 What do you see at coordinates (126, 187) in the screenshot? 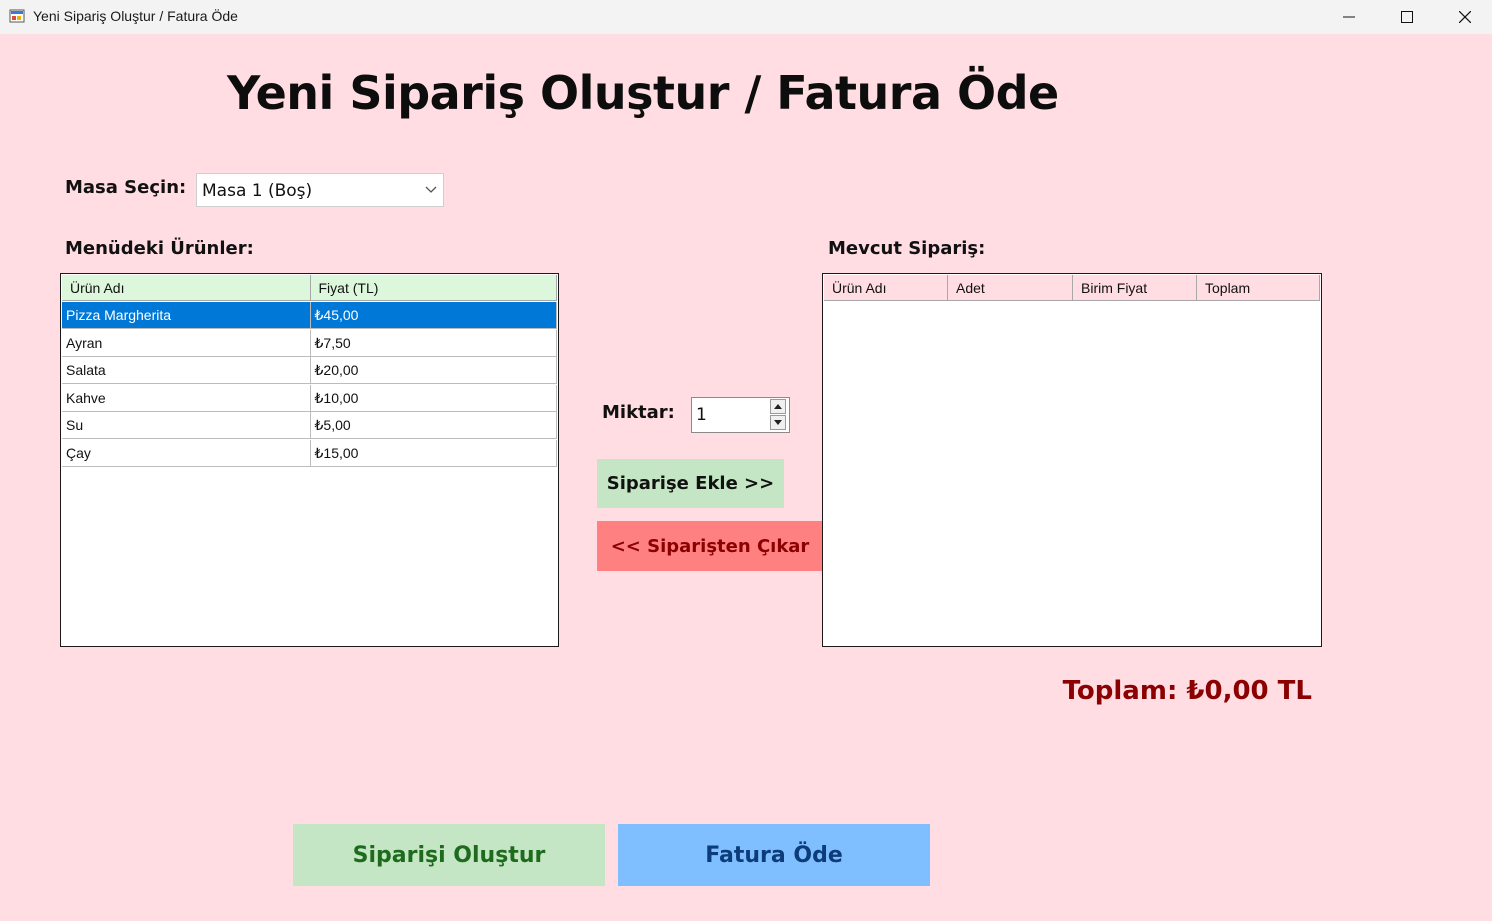
I see `table-select-label: Masa Seçin:` at bounding box center [126, 187].